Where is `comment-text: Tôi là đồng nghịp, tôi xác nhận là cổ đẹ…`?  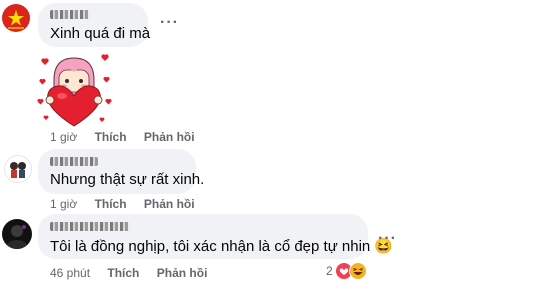
comment-text: Tôi là đồng nghịp, tôi xác nhận là cổ đẹ… is located at coordinates (222, 246).